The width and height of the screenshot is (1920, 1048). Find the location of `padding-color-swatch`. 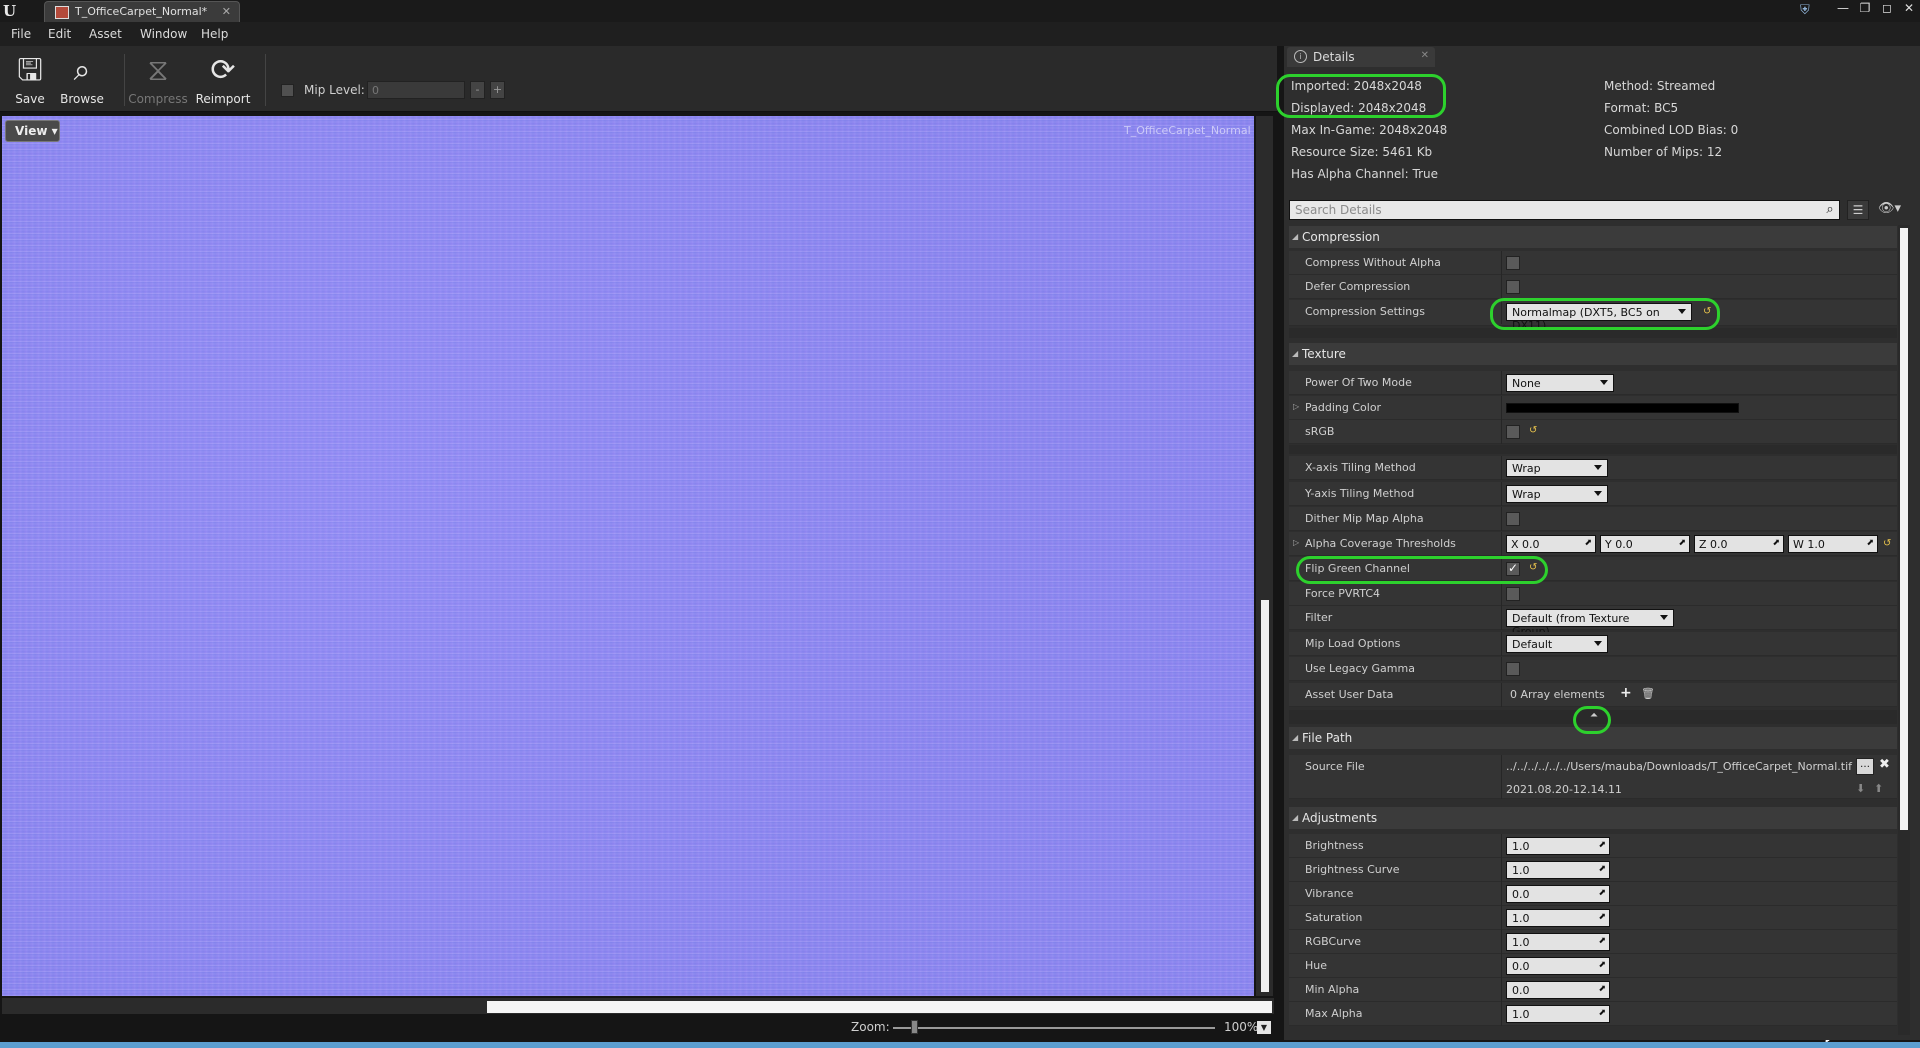

padding-color-swatch is located at coordinates (1622, 408).